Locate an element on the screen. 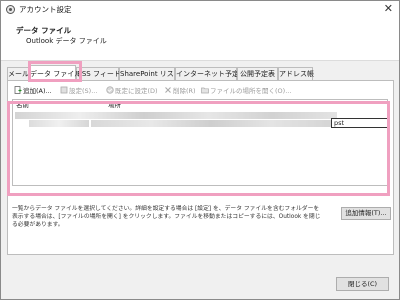 Image resolution: width=400 pixels, height=300 pixels. highlight-data-files-tab is located at coordinates (55, 71).